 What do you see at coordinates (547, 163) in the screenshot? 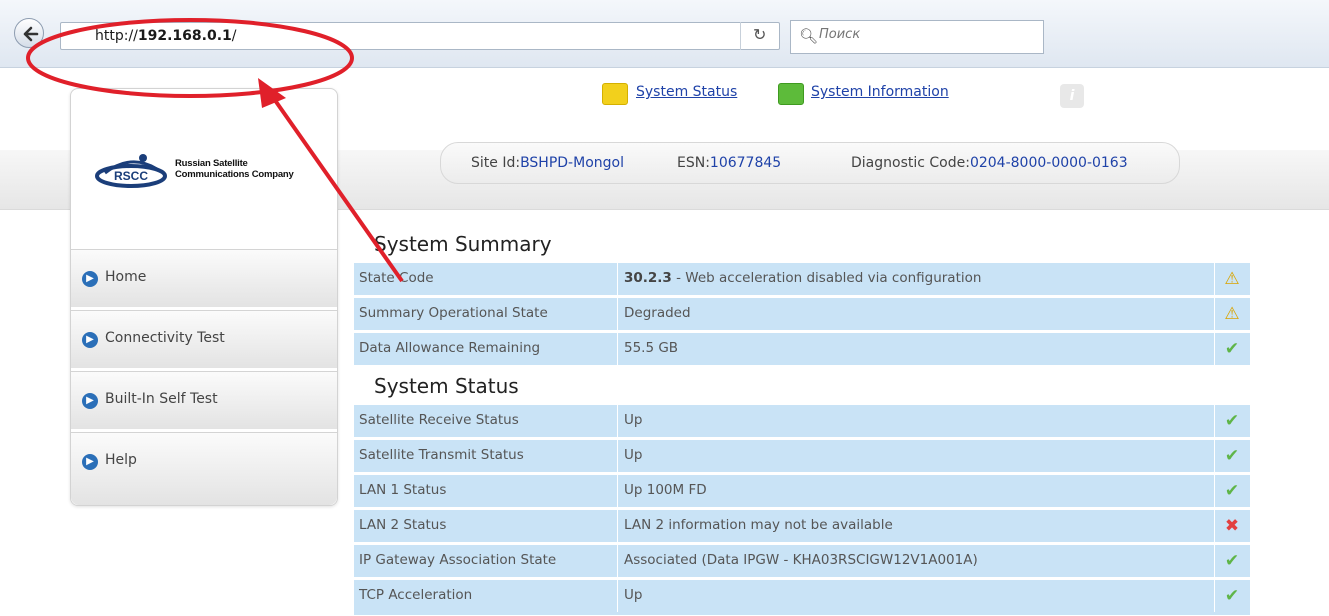
I see `site-id: Site Id:BSHPD-Mongol` at bounding box center [547, 163].